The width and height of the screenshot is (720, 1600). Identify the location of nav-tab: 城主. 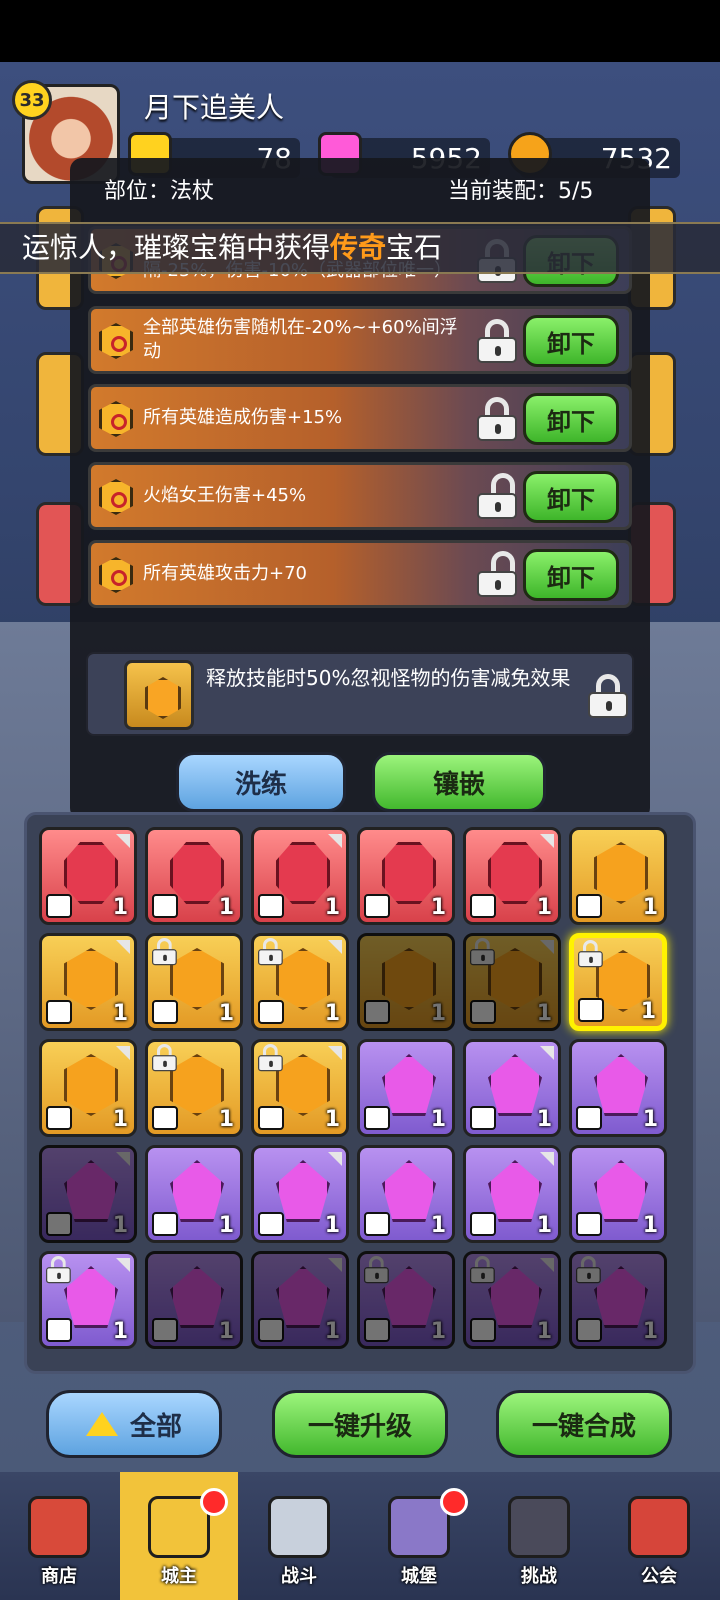
(179, 1536).